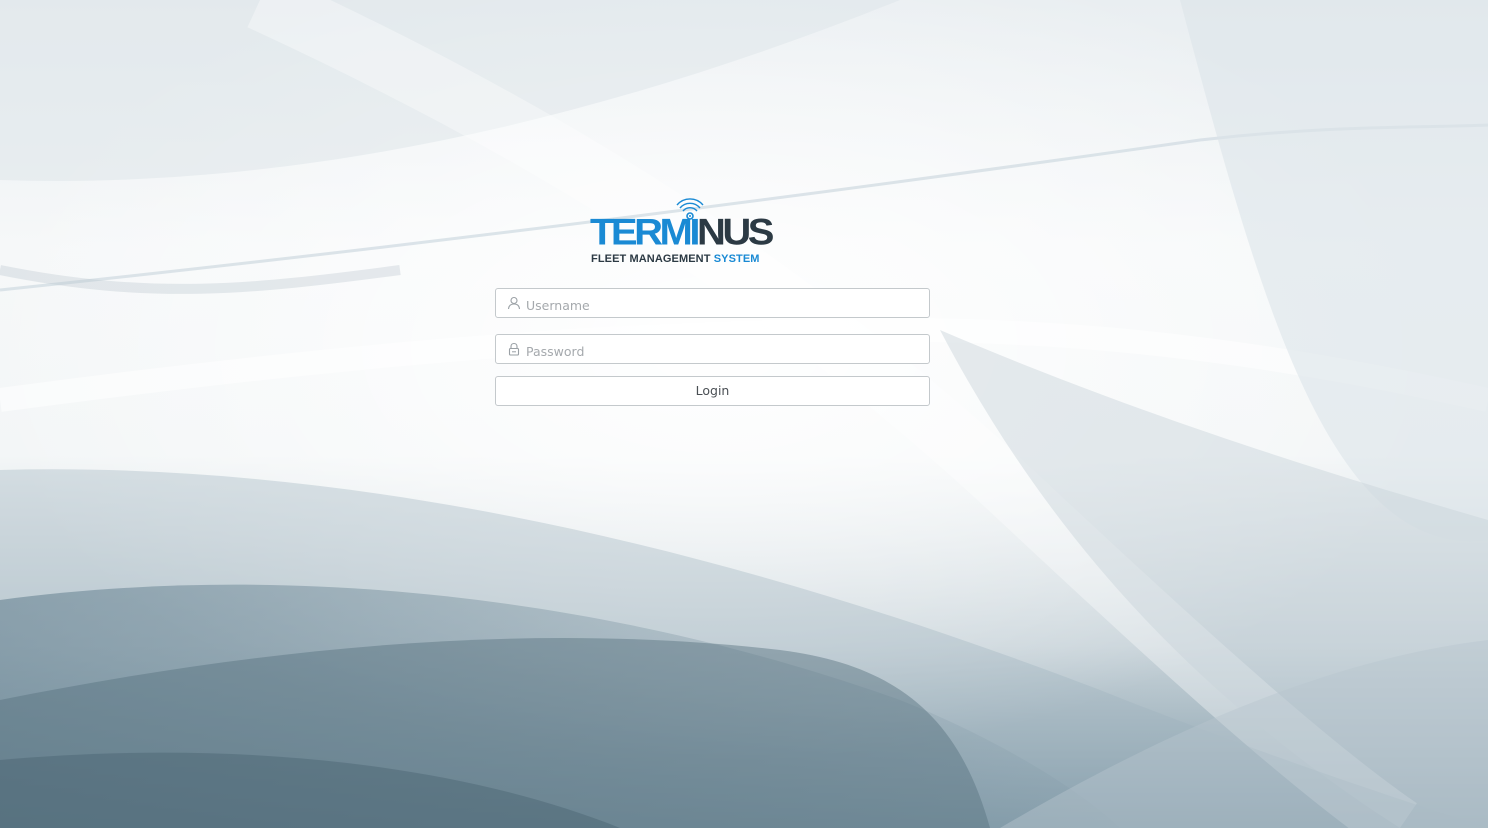  I want to click on lock-icon, so click(514, 349).